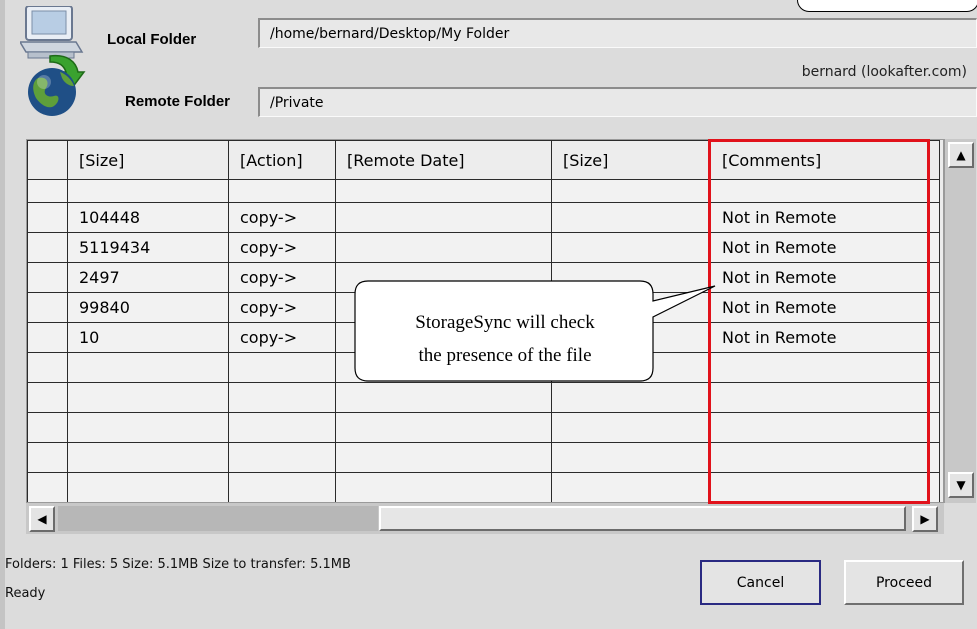 This screenshot has height=629, width=977. What do you see at coordinates (148, 307) in the screenshot?
I see `table-cell: 99840` at bounding box center [148, 307].